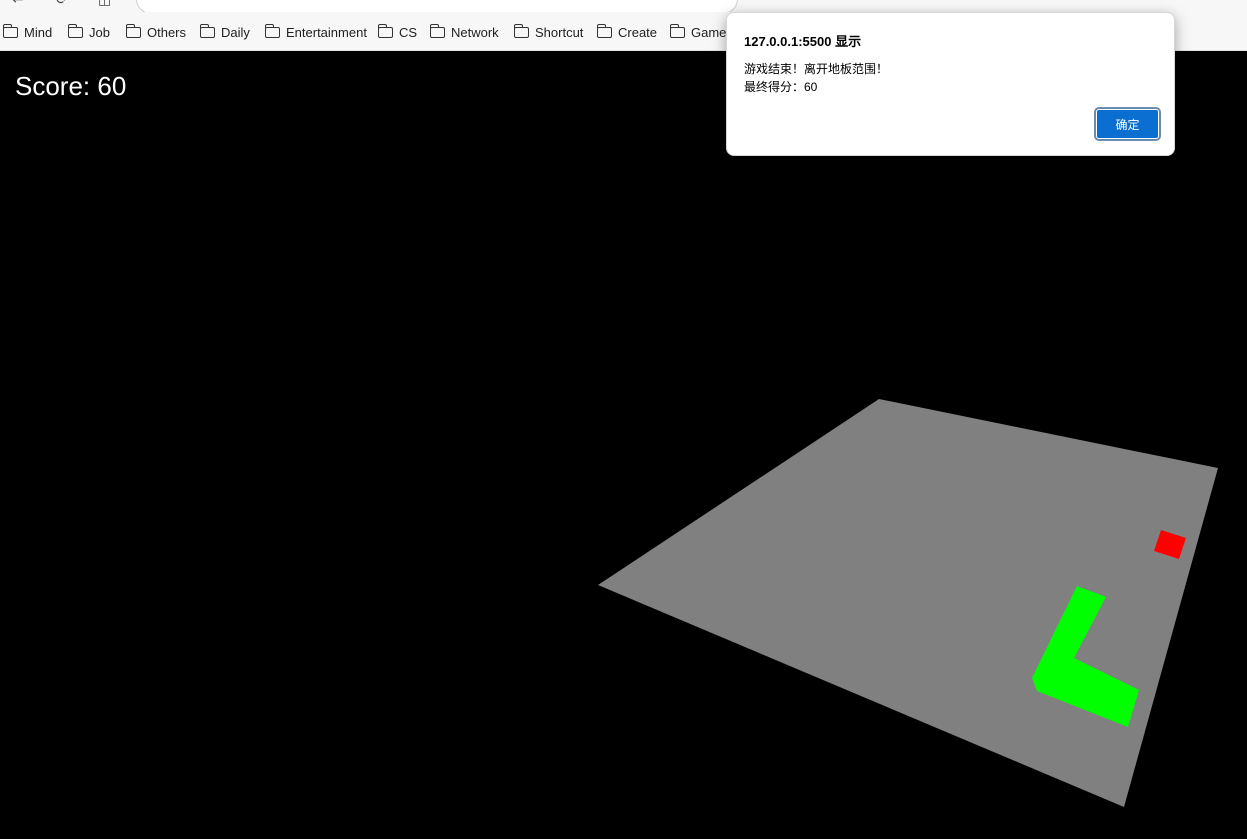 The image size is (1247, 839). I want to click on bookmark-cs: CS, so click(397, 32).